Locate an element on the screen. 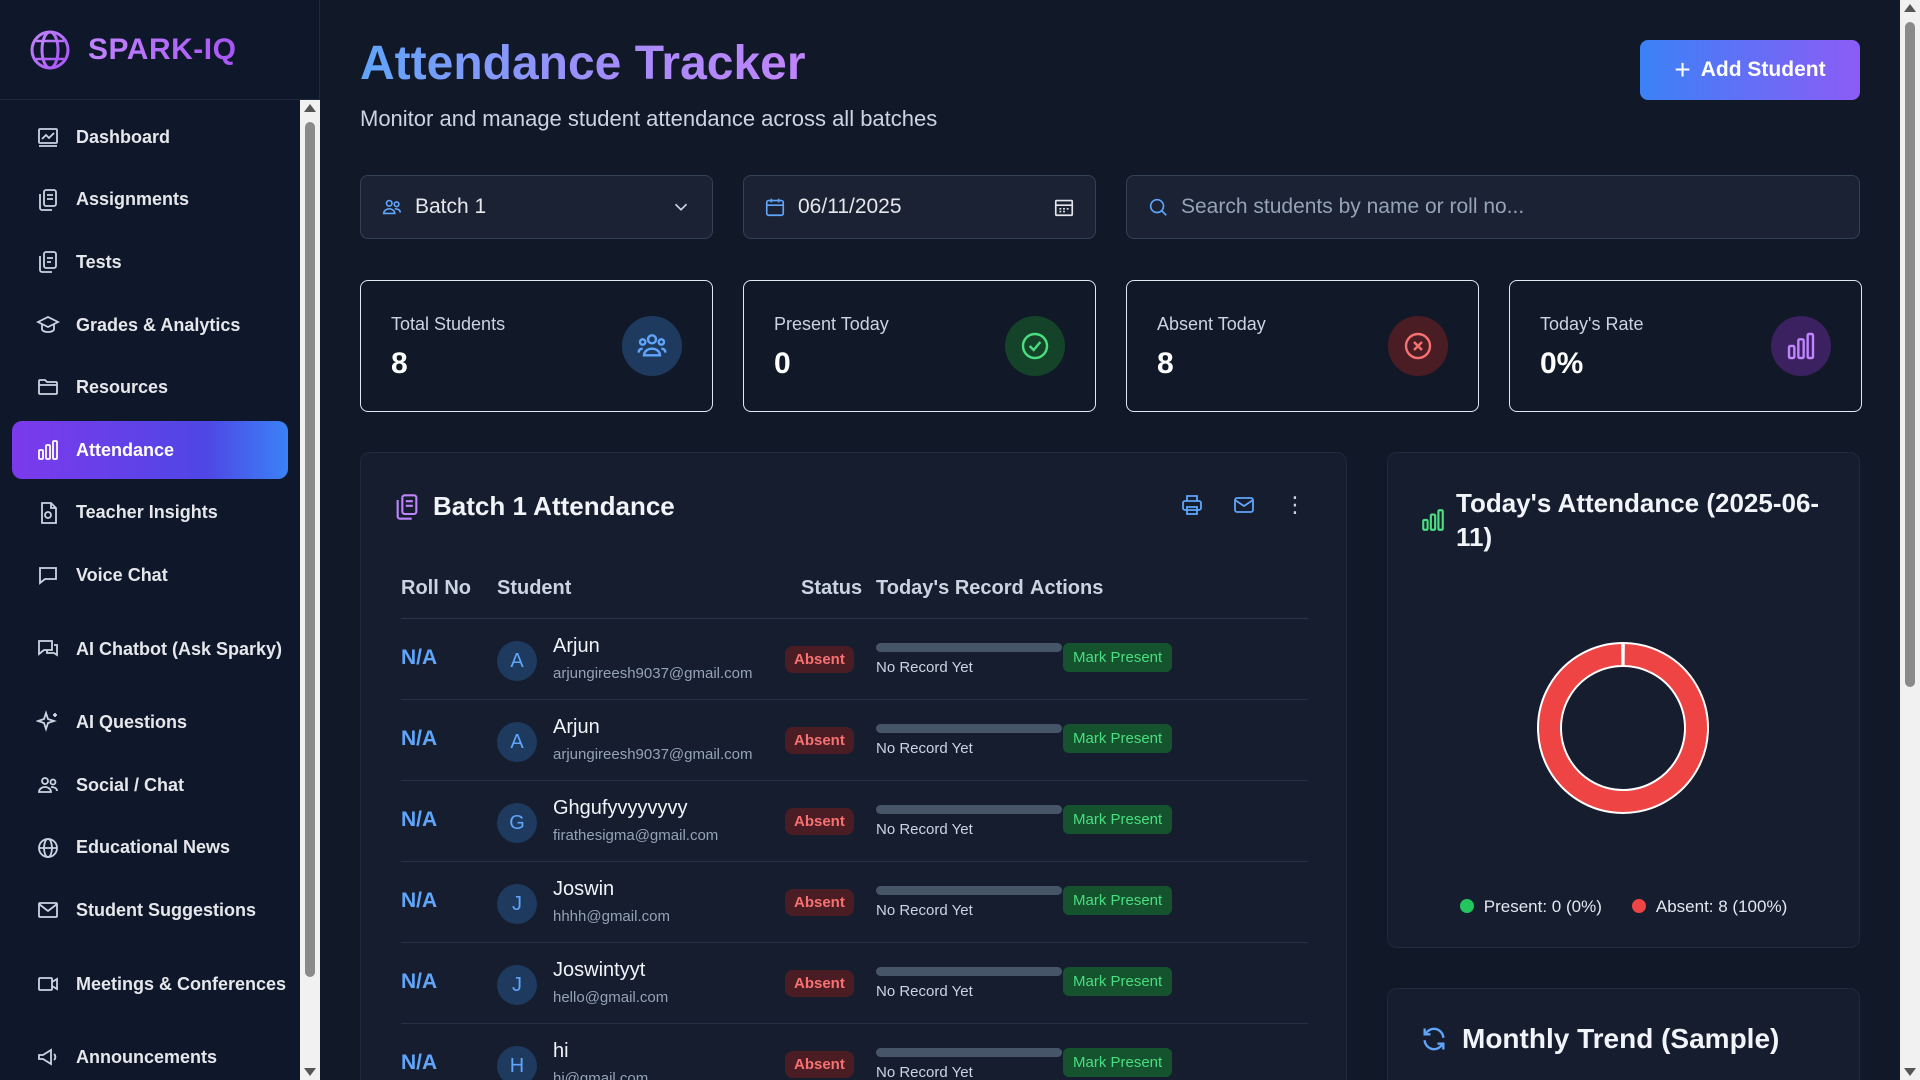 The image size is (1920, 1080). batch-select: Batch 1 is located at coordinates (536, 207).